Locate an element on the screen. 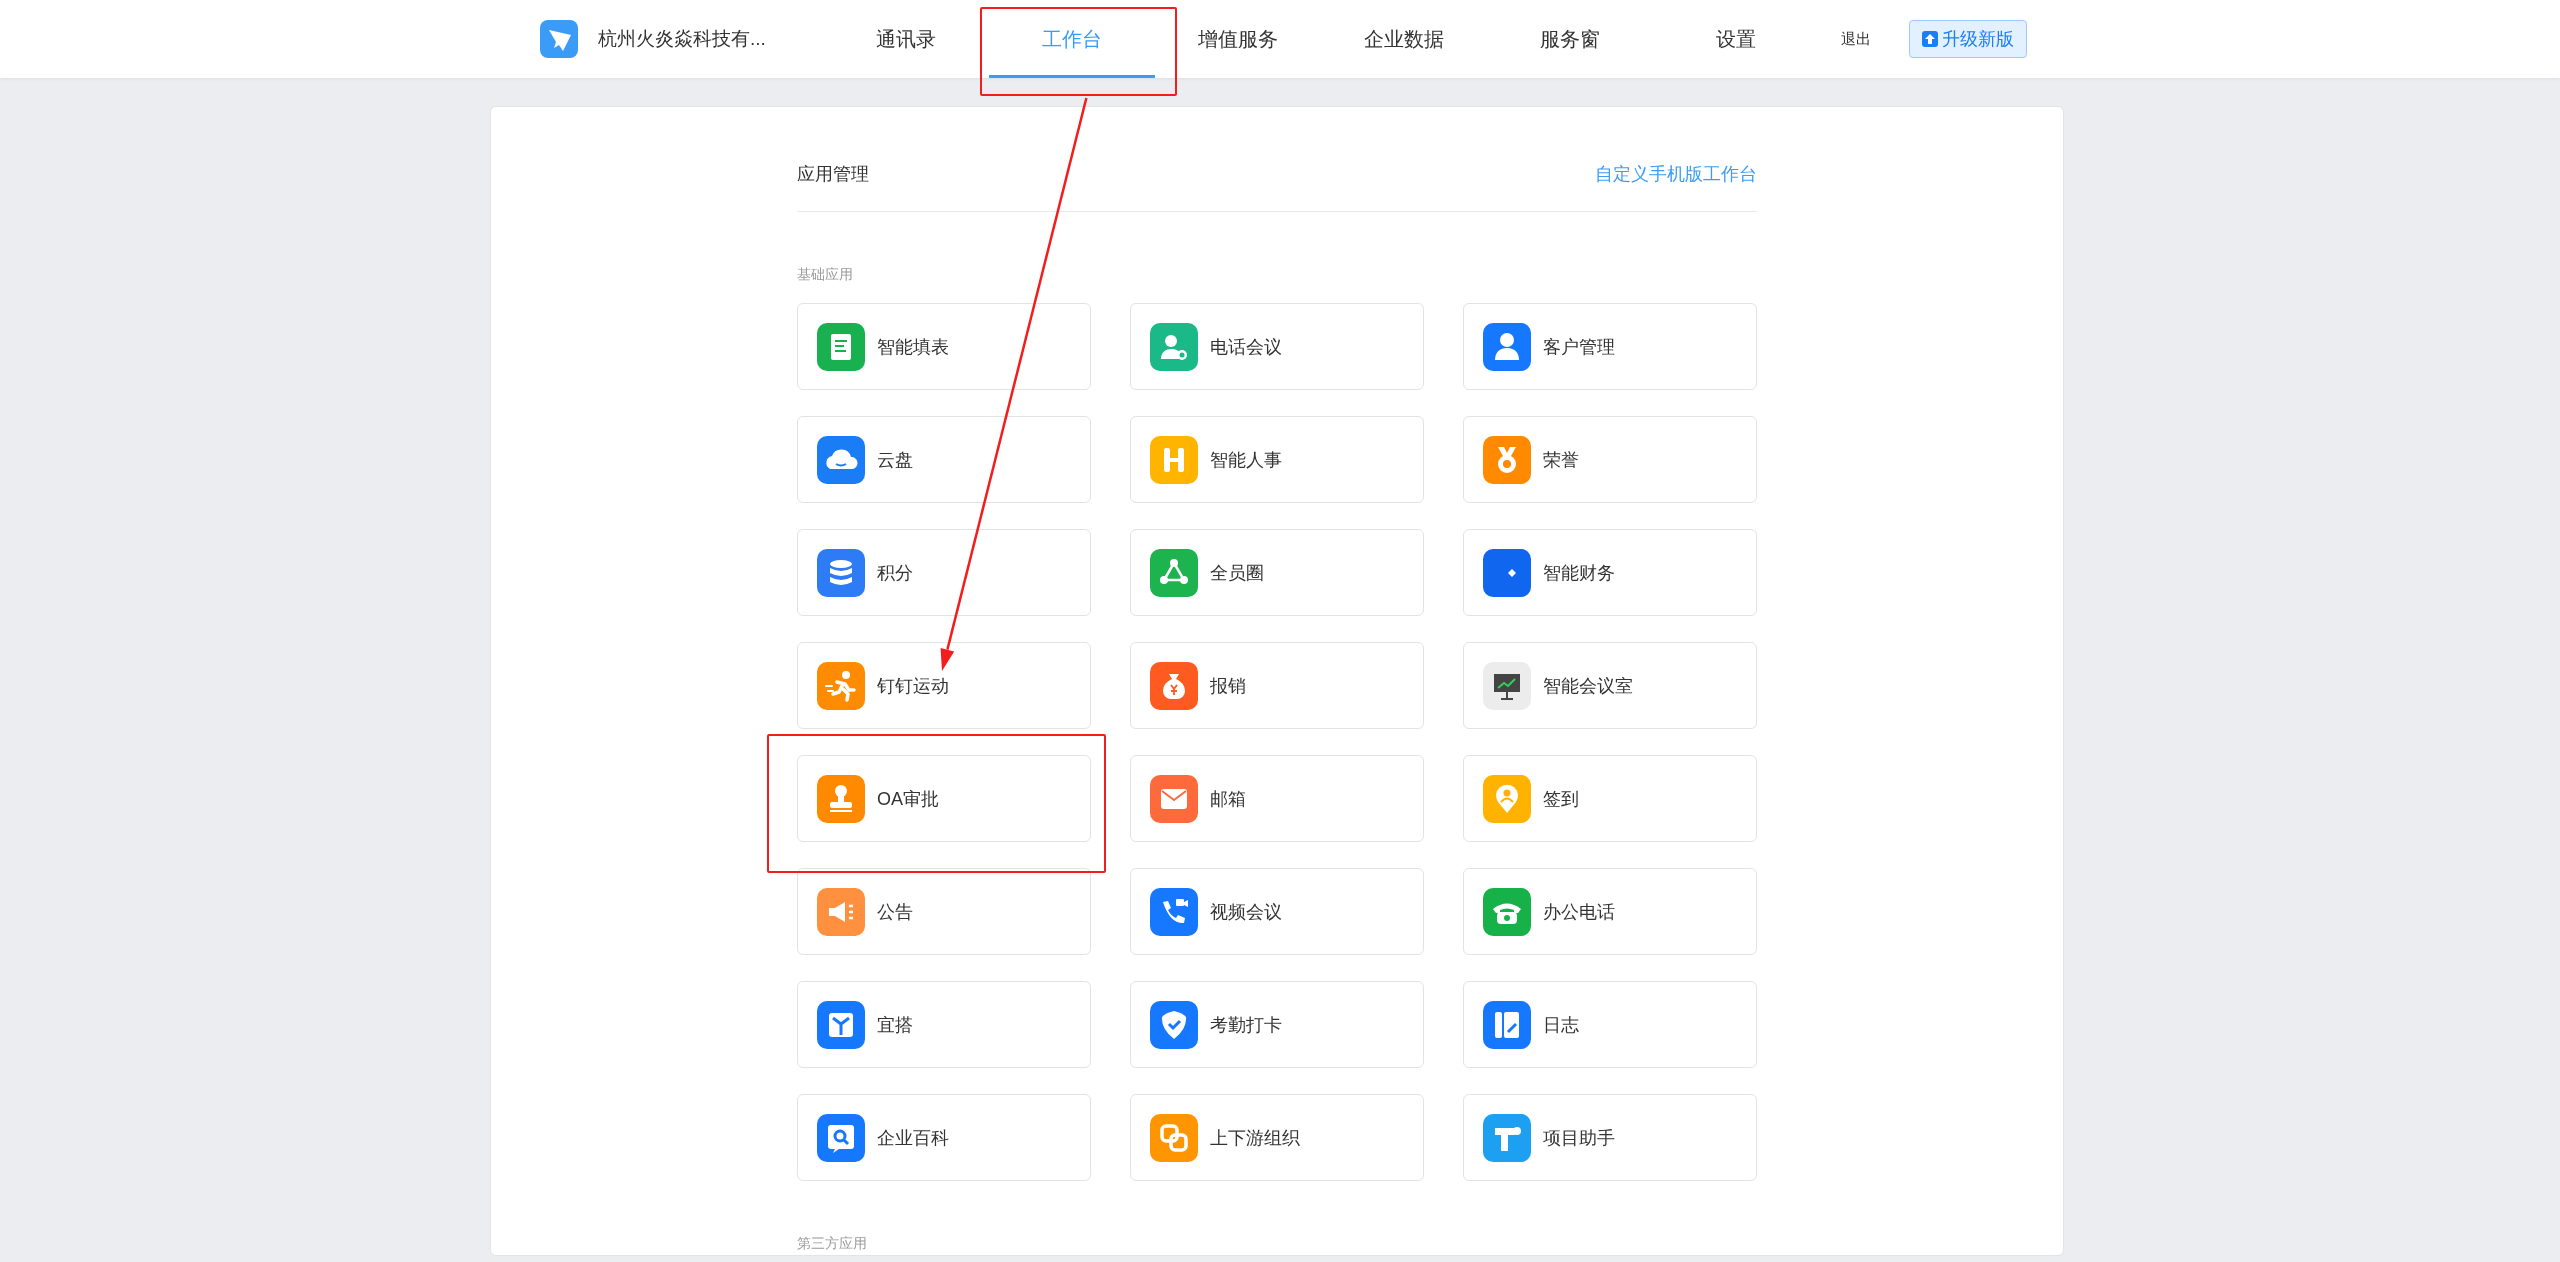  app-card: 企业百科 is located at coordinates (944, 1137).